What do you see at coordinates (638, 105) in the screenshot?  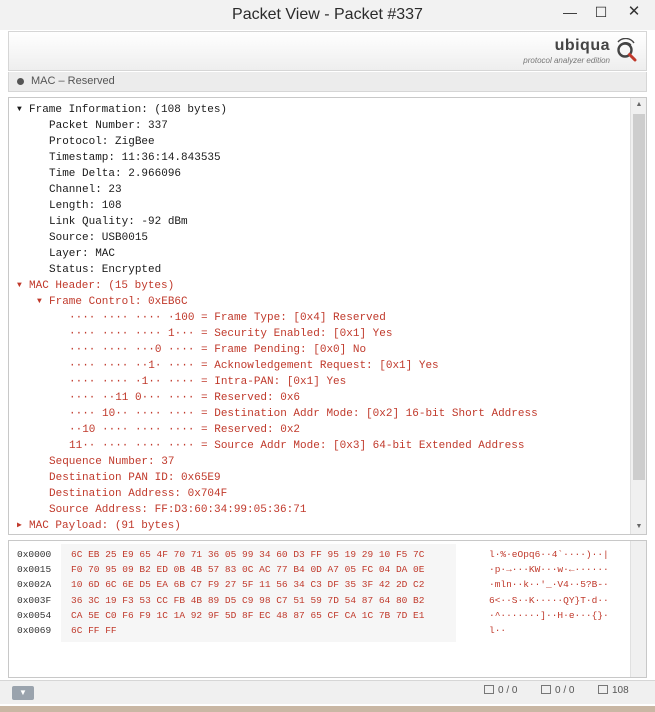 I see `scroll-up-arrow-icon: ▲` at bounding box center [638, 105].